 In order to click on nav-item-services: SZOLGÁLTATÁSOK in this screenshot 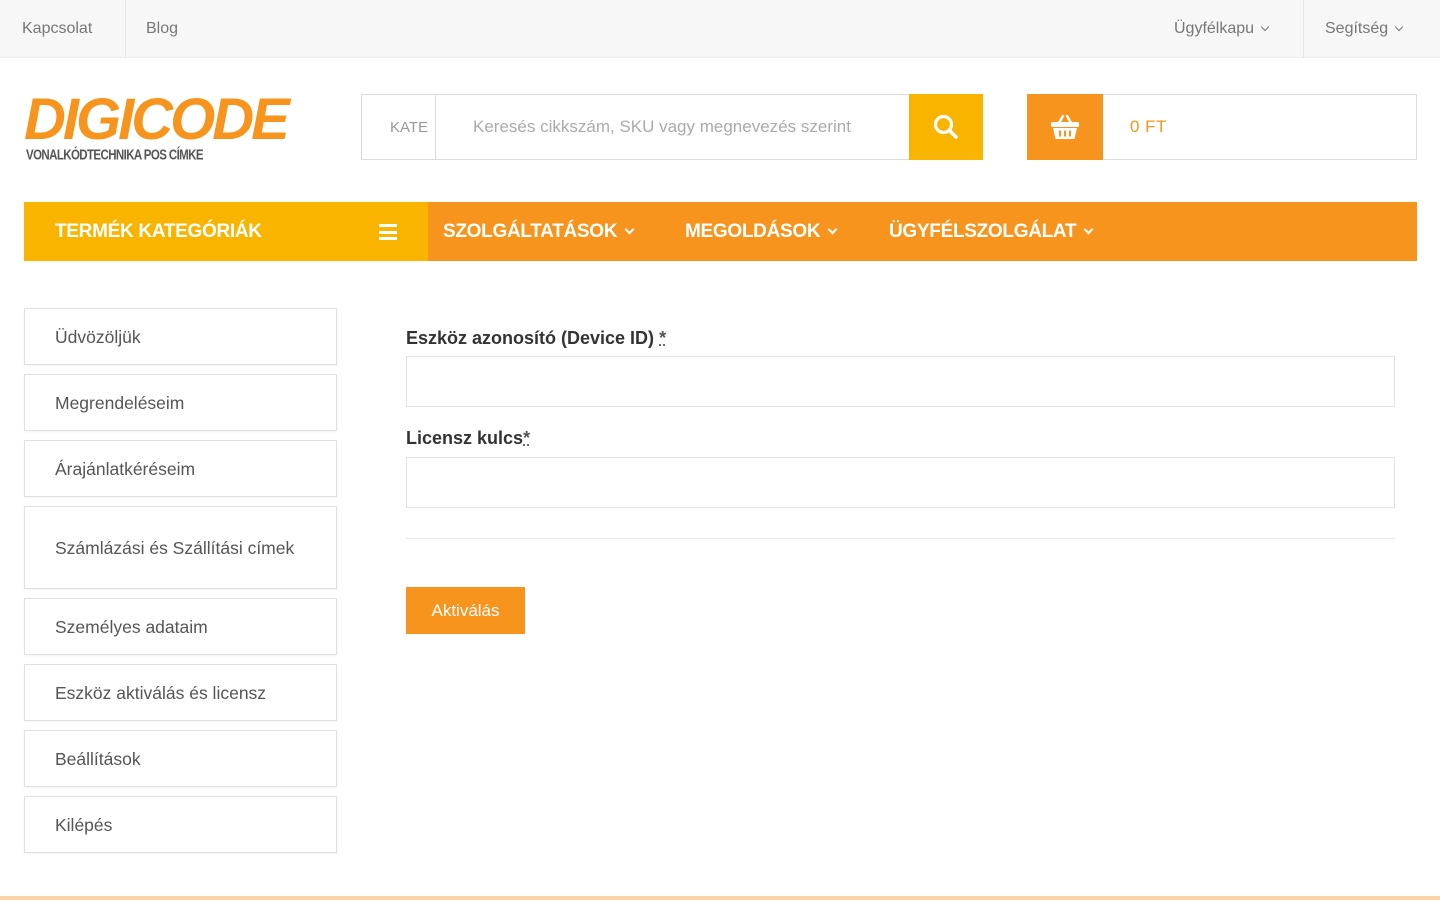, I will do `click(539, 231)`.